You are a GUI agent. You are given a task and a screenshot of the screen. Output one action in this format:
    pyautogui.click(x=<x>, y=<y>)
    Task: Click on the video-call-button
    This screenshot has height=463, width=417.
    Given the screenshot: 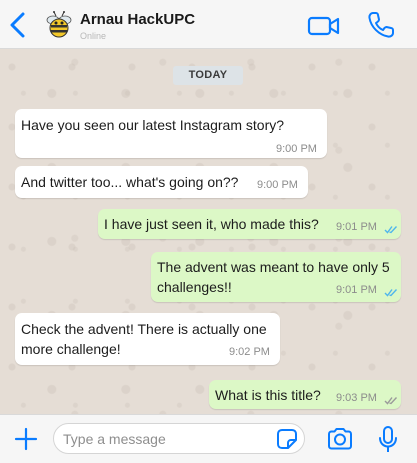 What is the action you would take?
    pyautogui.click(x=324, y=26)
    